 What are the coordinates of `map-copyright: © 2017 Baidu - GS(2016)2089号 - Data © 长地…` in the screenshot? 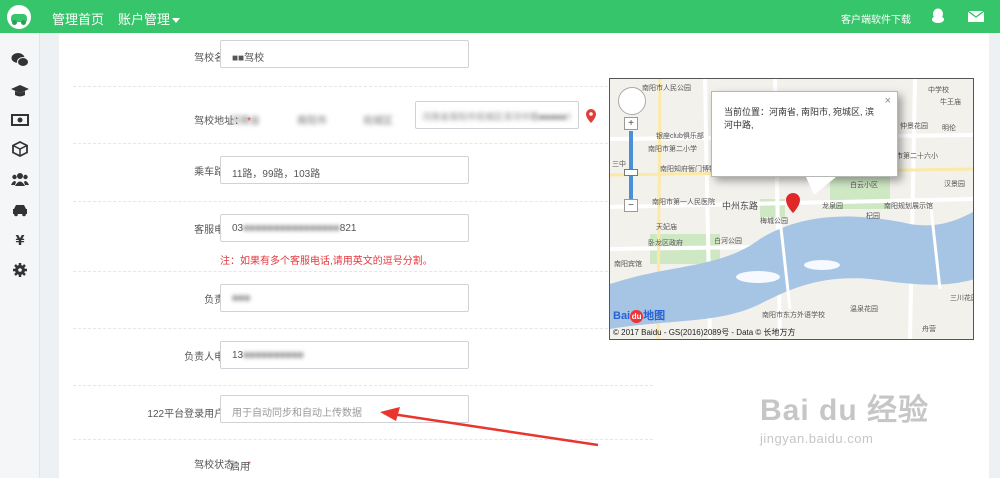 It's located at (704, 332).